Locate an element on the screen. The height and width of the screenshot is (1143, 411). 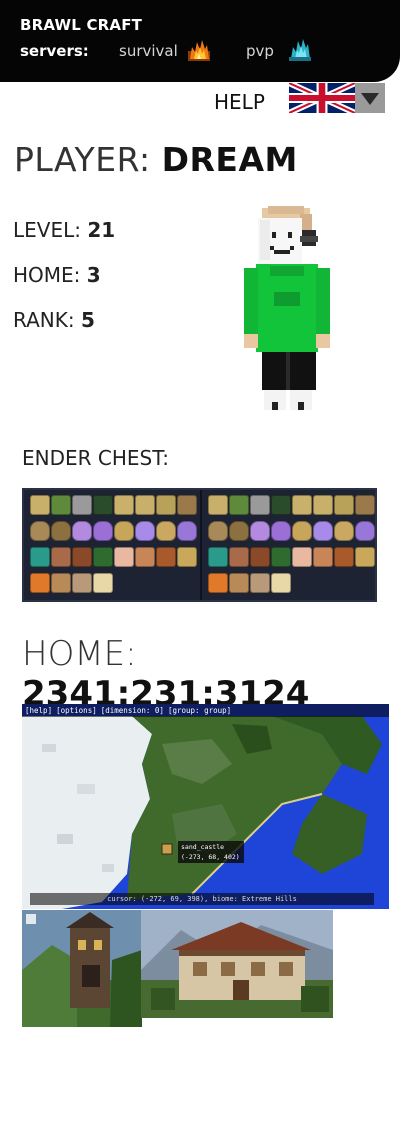
stat-level-value: 21 is located at coordinates (101, 230).